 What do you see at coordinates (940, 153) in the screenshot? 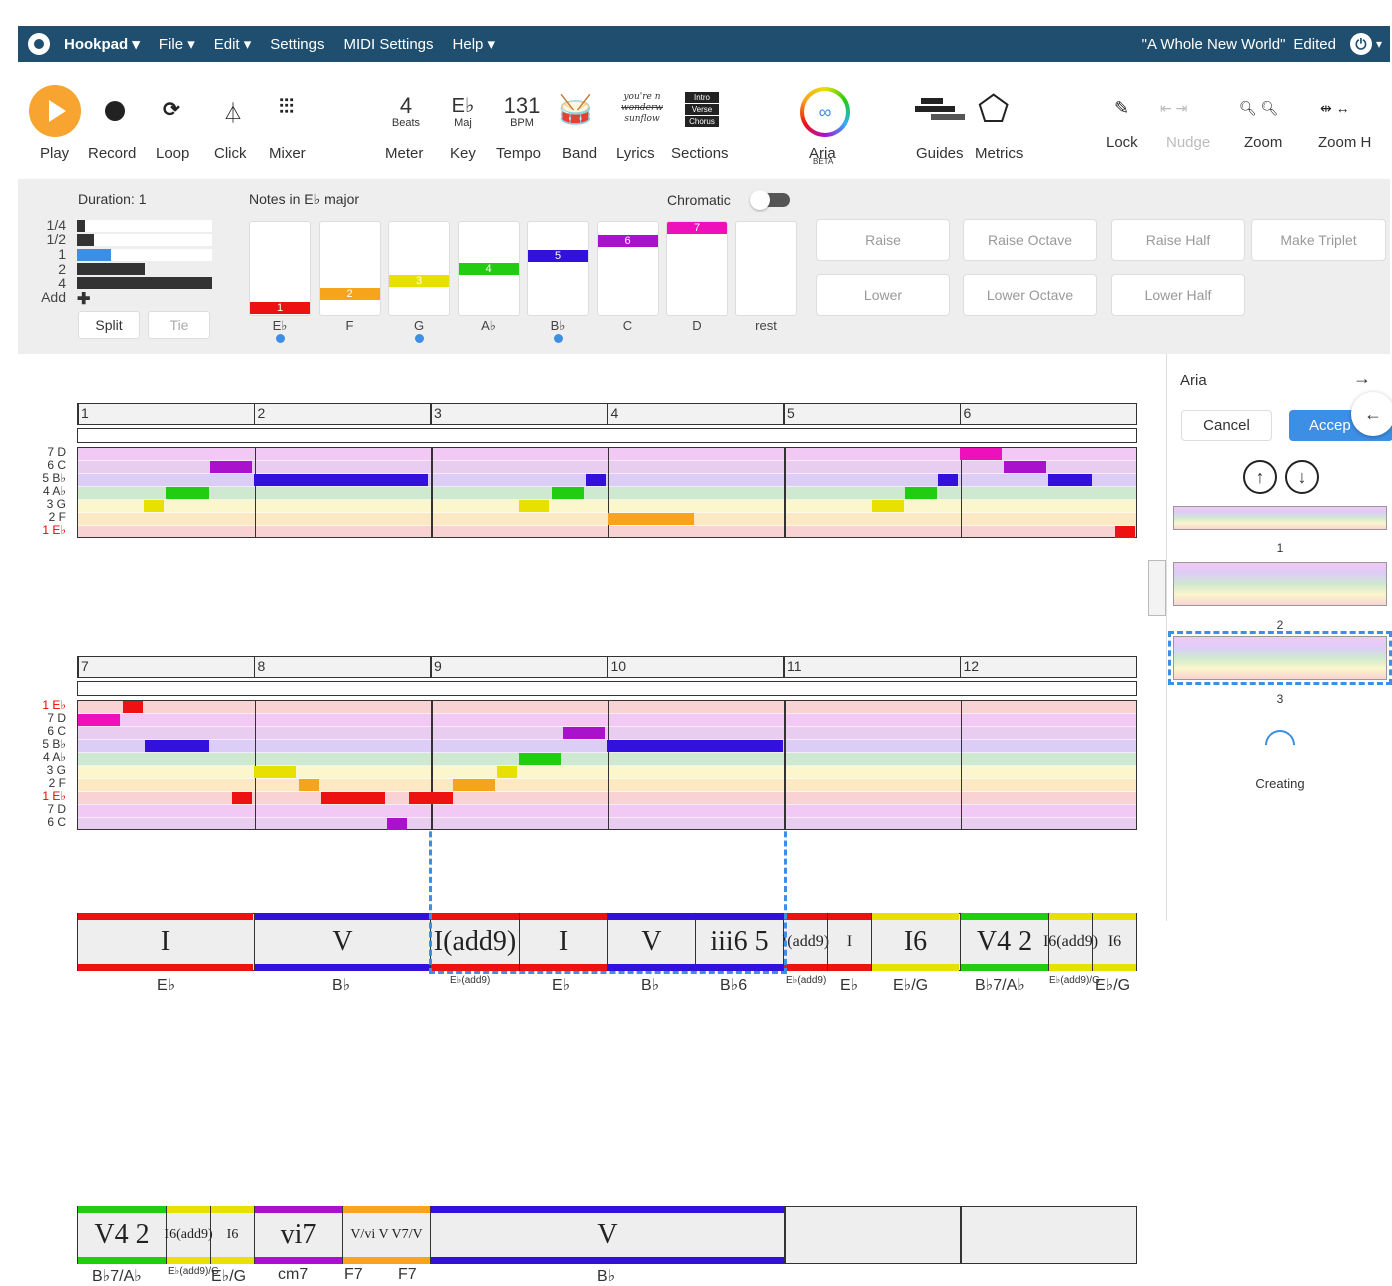
I see `guides-label: Guides` at bounding box center [940, 153].